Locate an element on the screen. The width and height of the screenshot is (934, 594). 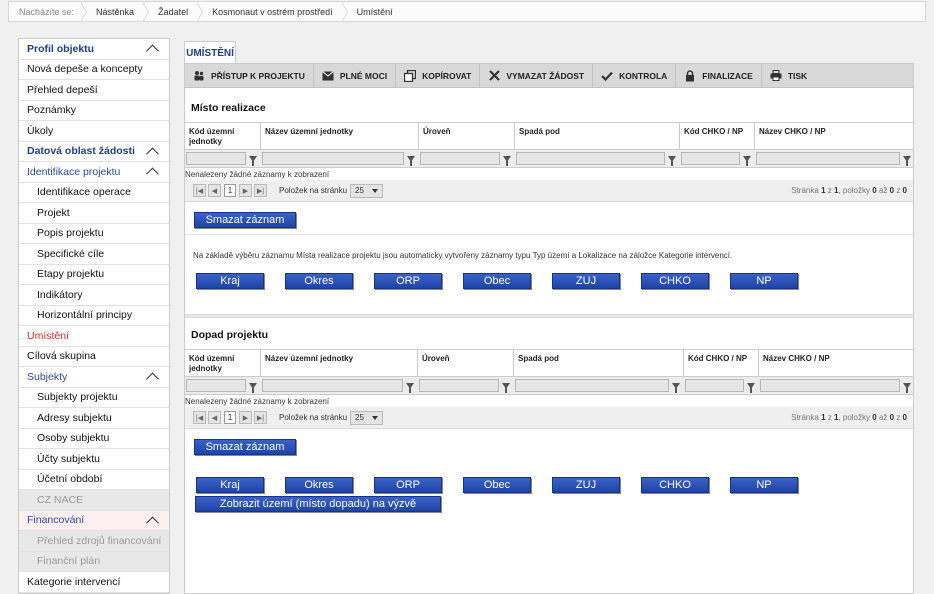
sidebar-item-4: Úkoly is located at coordinates (94, 131).